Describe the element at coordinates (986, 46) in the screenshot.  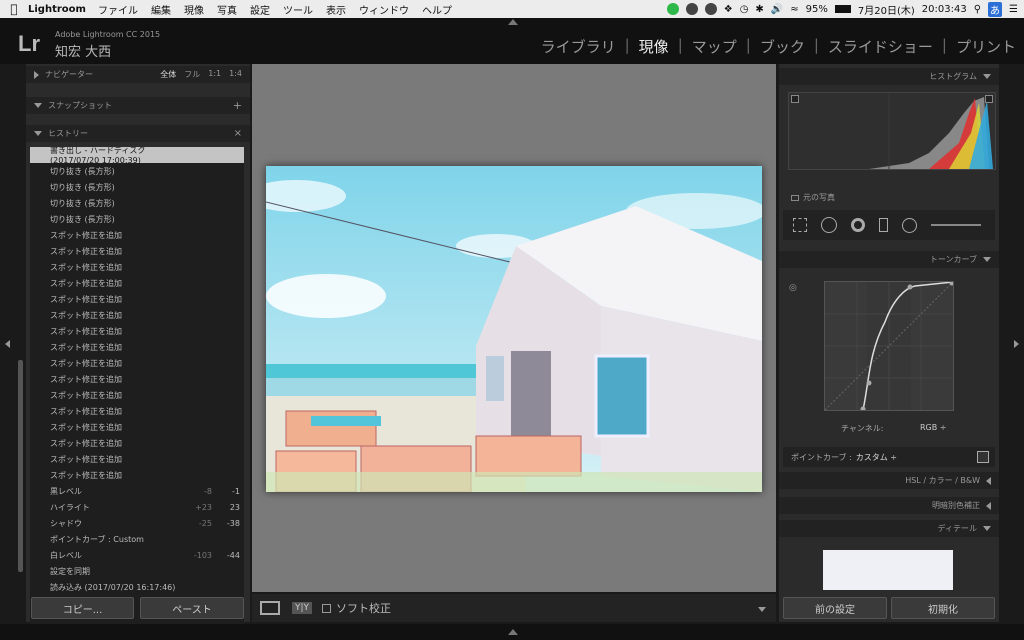
I see `module-print: プリント` at that location.